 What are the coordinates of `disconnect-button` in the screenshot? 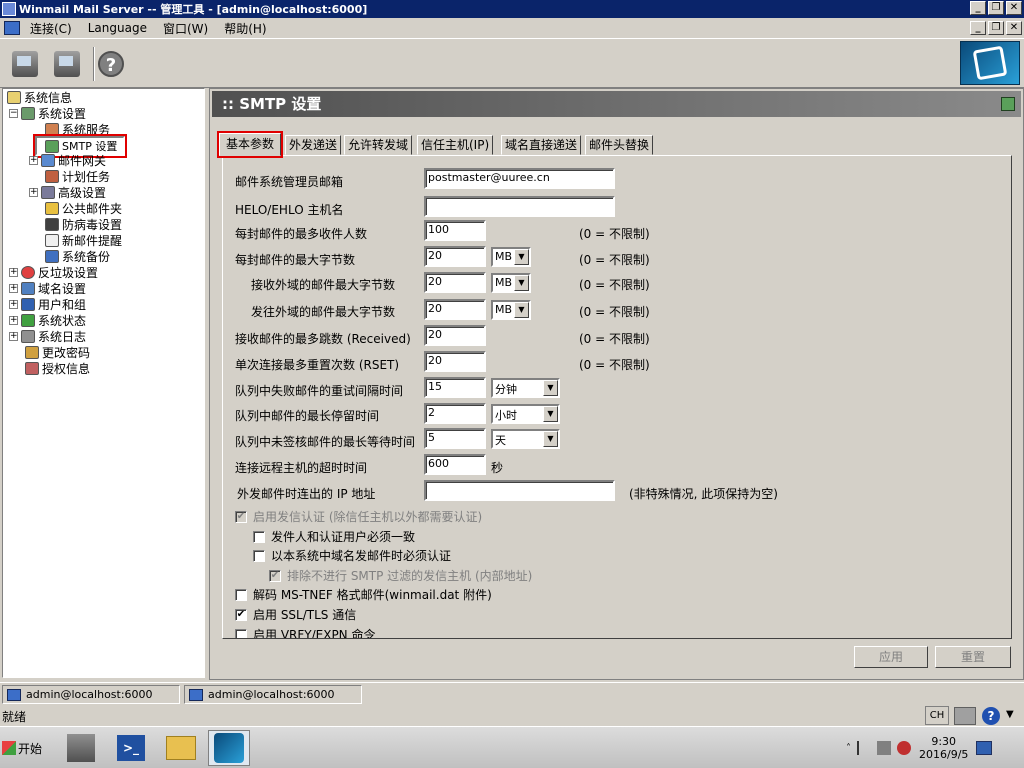 It's located at (67, 64).